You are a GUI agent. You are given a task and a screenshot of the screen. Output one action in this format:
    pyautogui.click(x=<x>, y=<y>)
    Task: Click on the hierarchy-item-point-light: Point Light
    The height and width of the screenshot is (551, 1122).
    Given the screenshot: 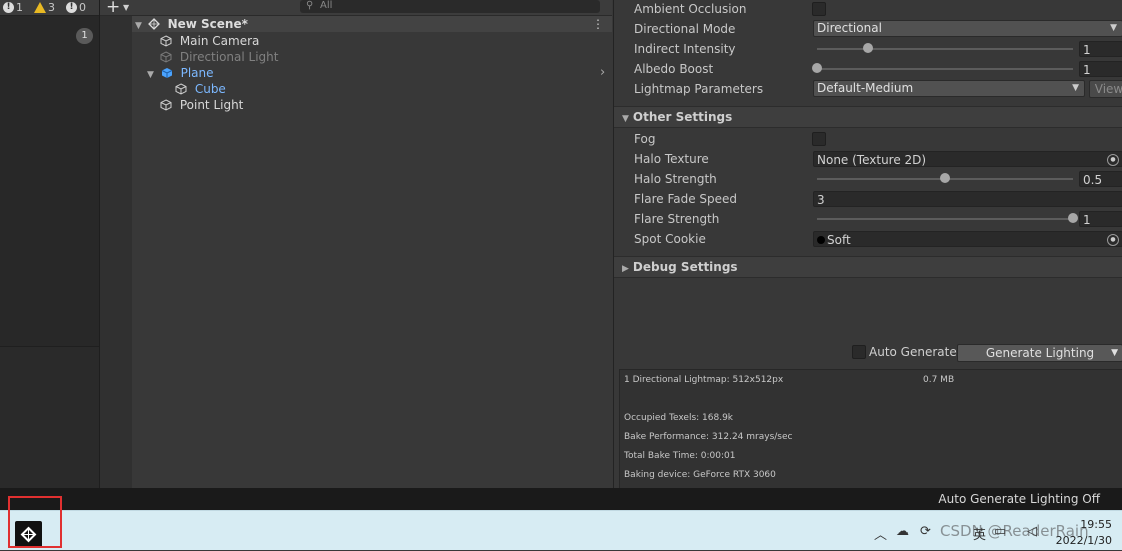 What is the action you would take?
    pyautogui.click(x=201, y=105)
    